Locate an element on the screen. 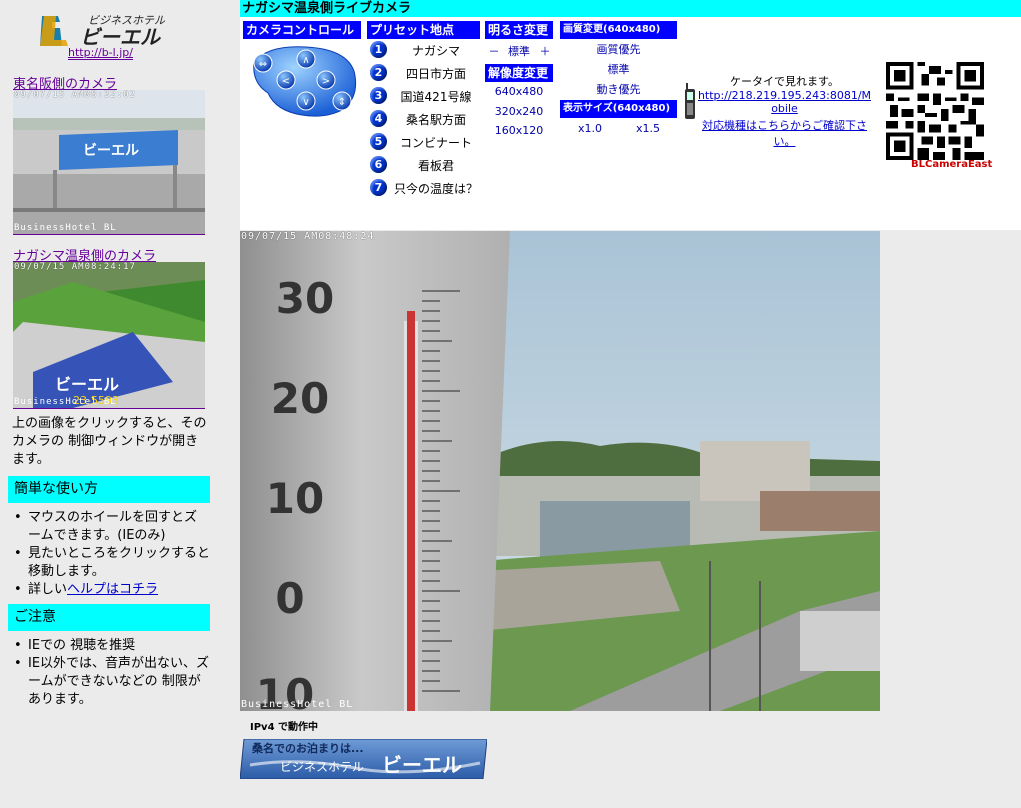 The image size is (1021, 808). cam1-image: ビーエル is located at coordinates (109, 162).